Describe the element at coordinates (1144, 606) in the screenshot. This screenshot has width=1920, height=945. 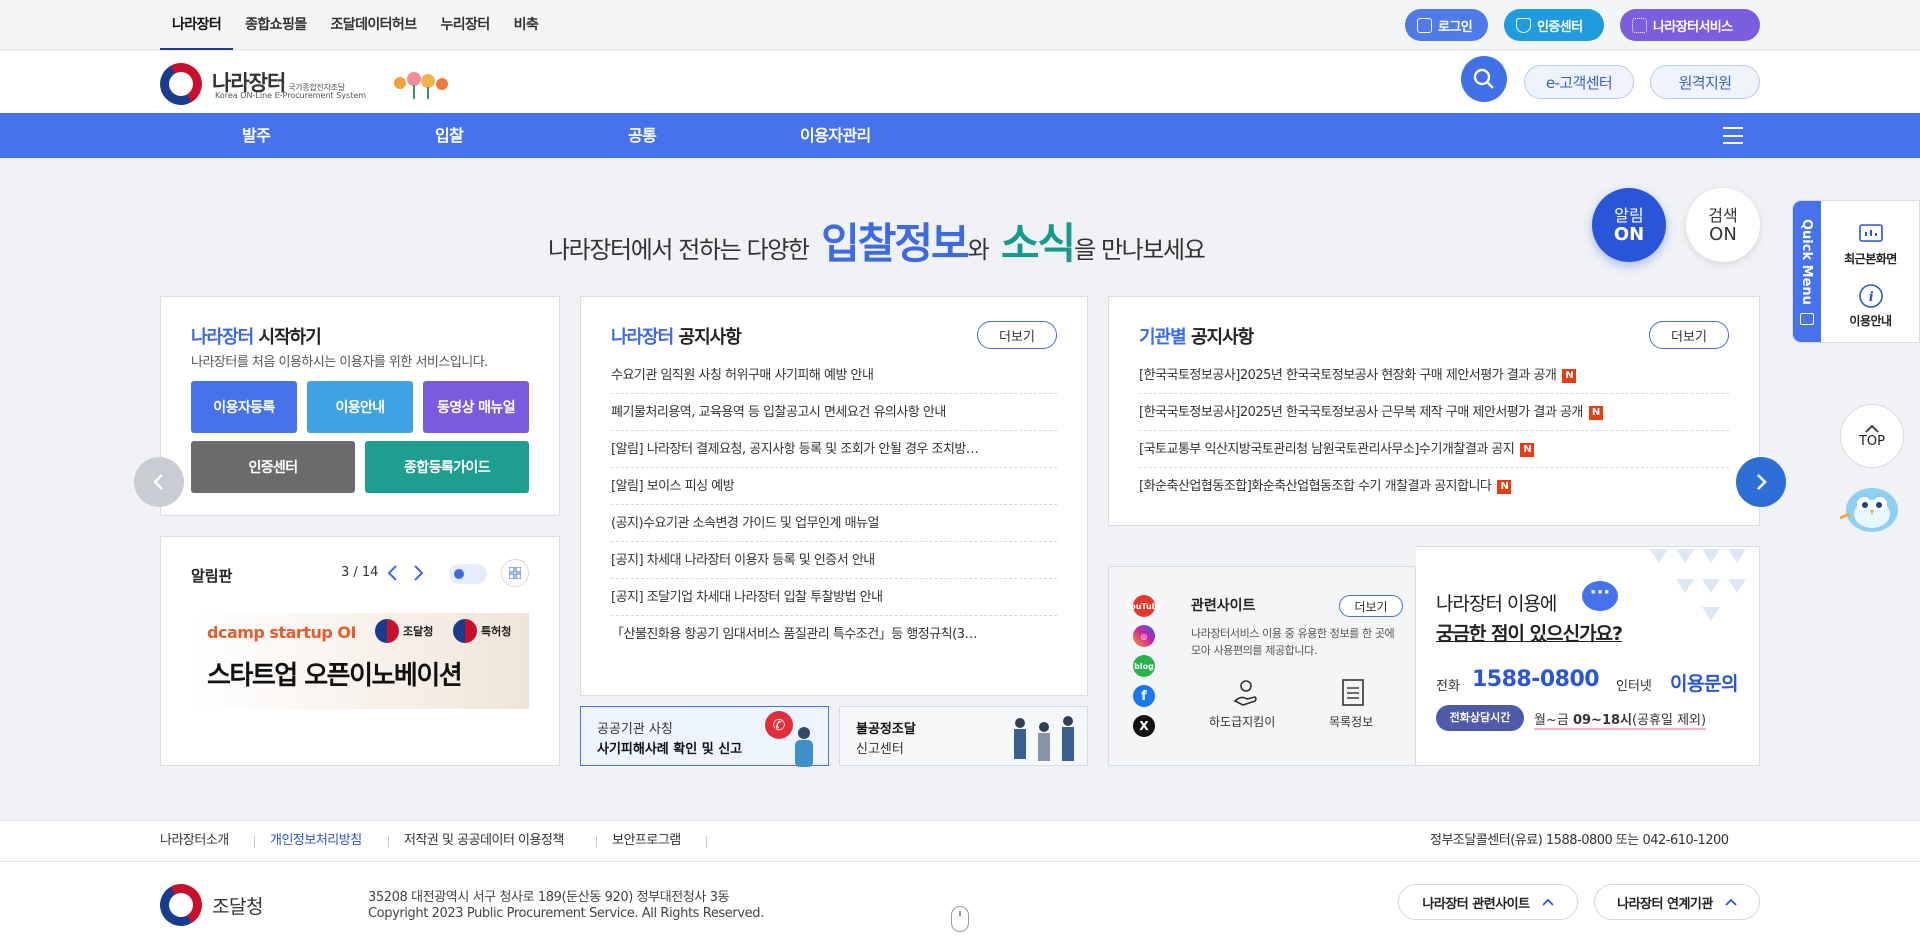
I see `youtube-icon: YouTube` at that location.